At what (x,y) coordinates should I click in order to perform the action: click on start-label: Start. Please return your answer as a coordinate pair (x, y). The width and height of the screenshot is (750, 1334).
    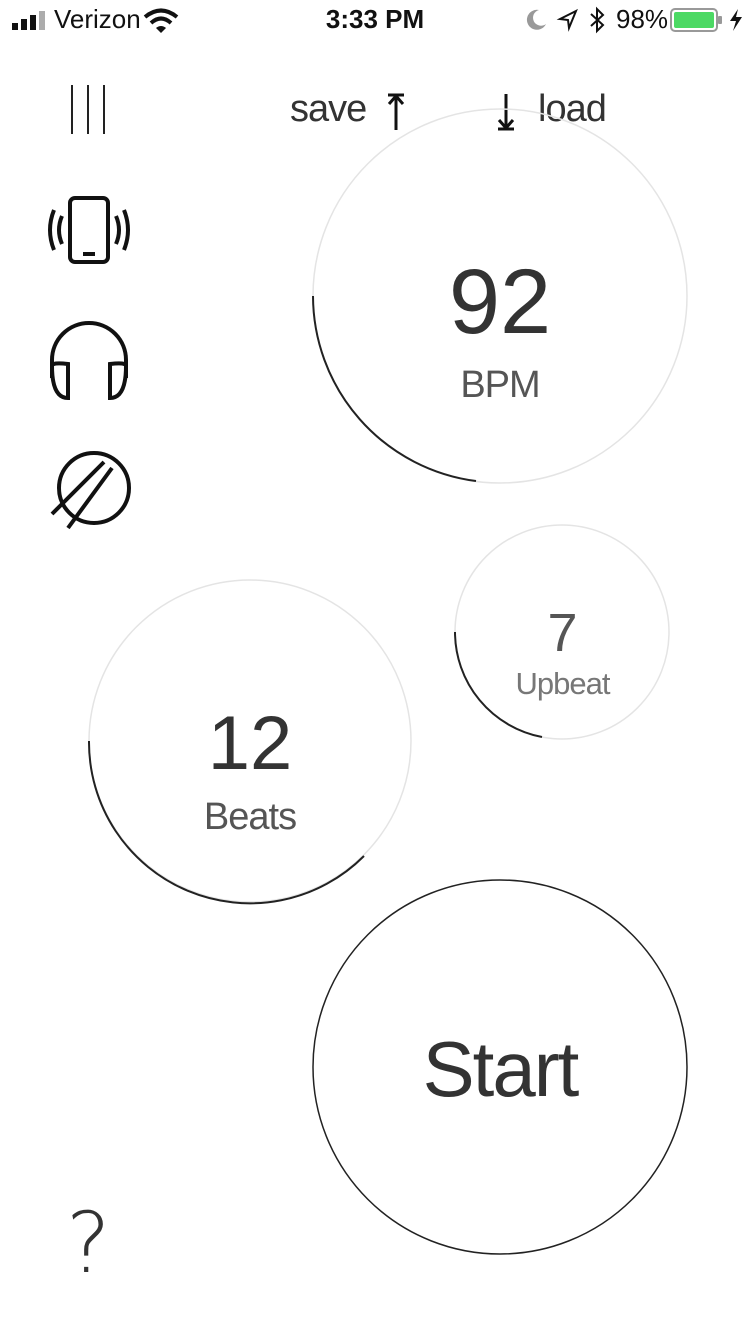
    Looking at the image, I should click on (501, 1069).